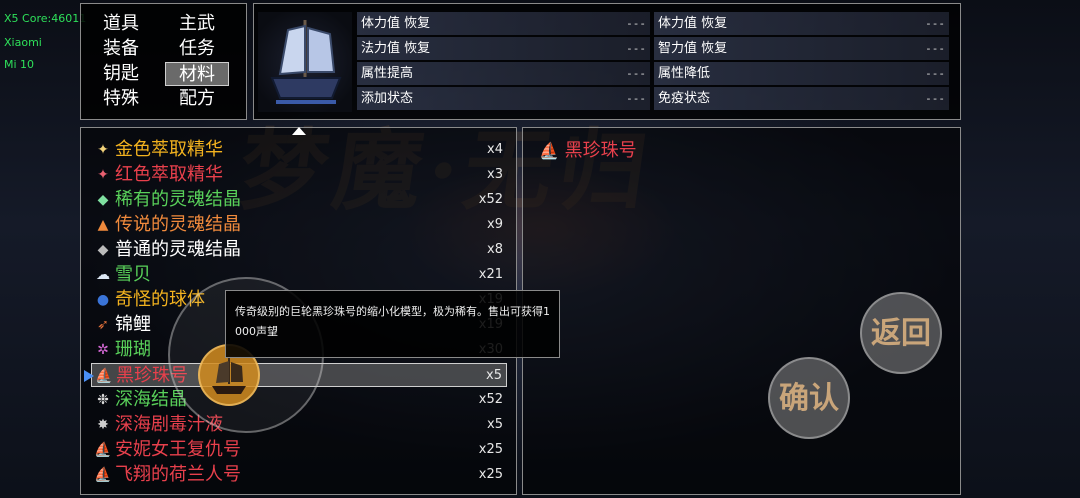 This screenshot has height=498, width=1080. Describe the element at coordinates (396, 48) in the screenshot. I see `stat-label: 法力值 恢复` at that location.